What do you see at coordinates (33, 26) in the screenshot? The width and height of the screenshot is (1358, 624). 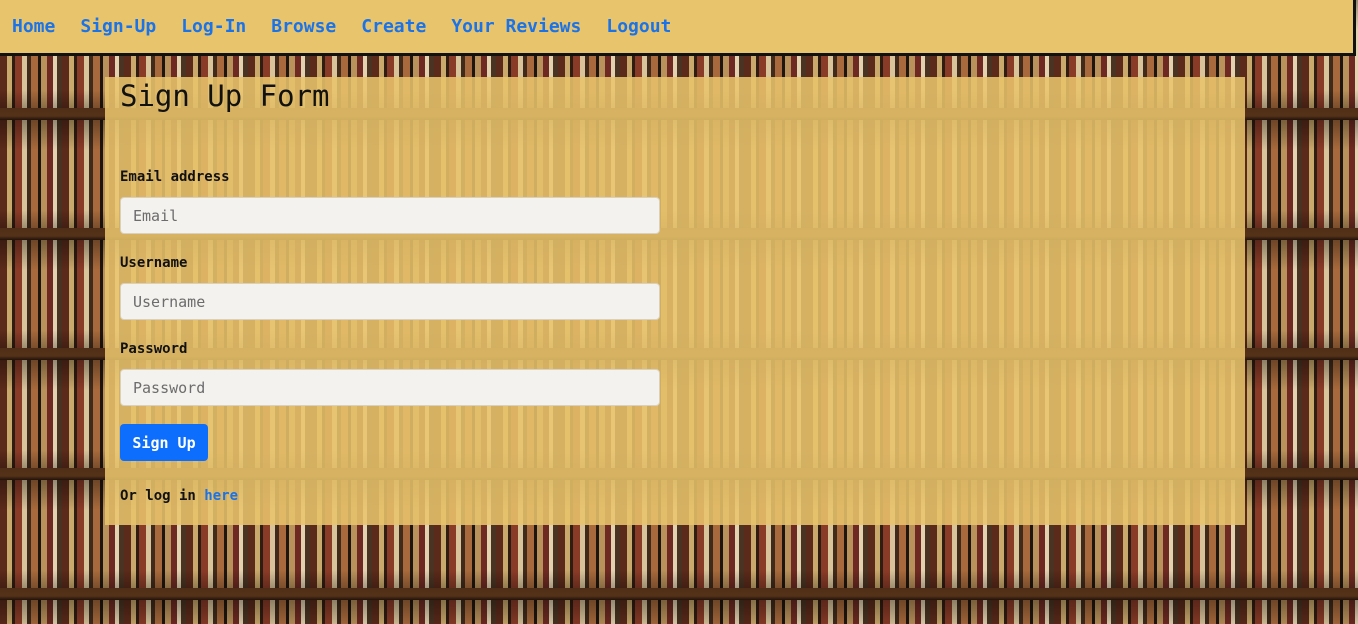 I see `nav-home-link: Home` at bounding box center [33, 26].